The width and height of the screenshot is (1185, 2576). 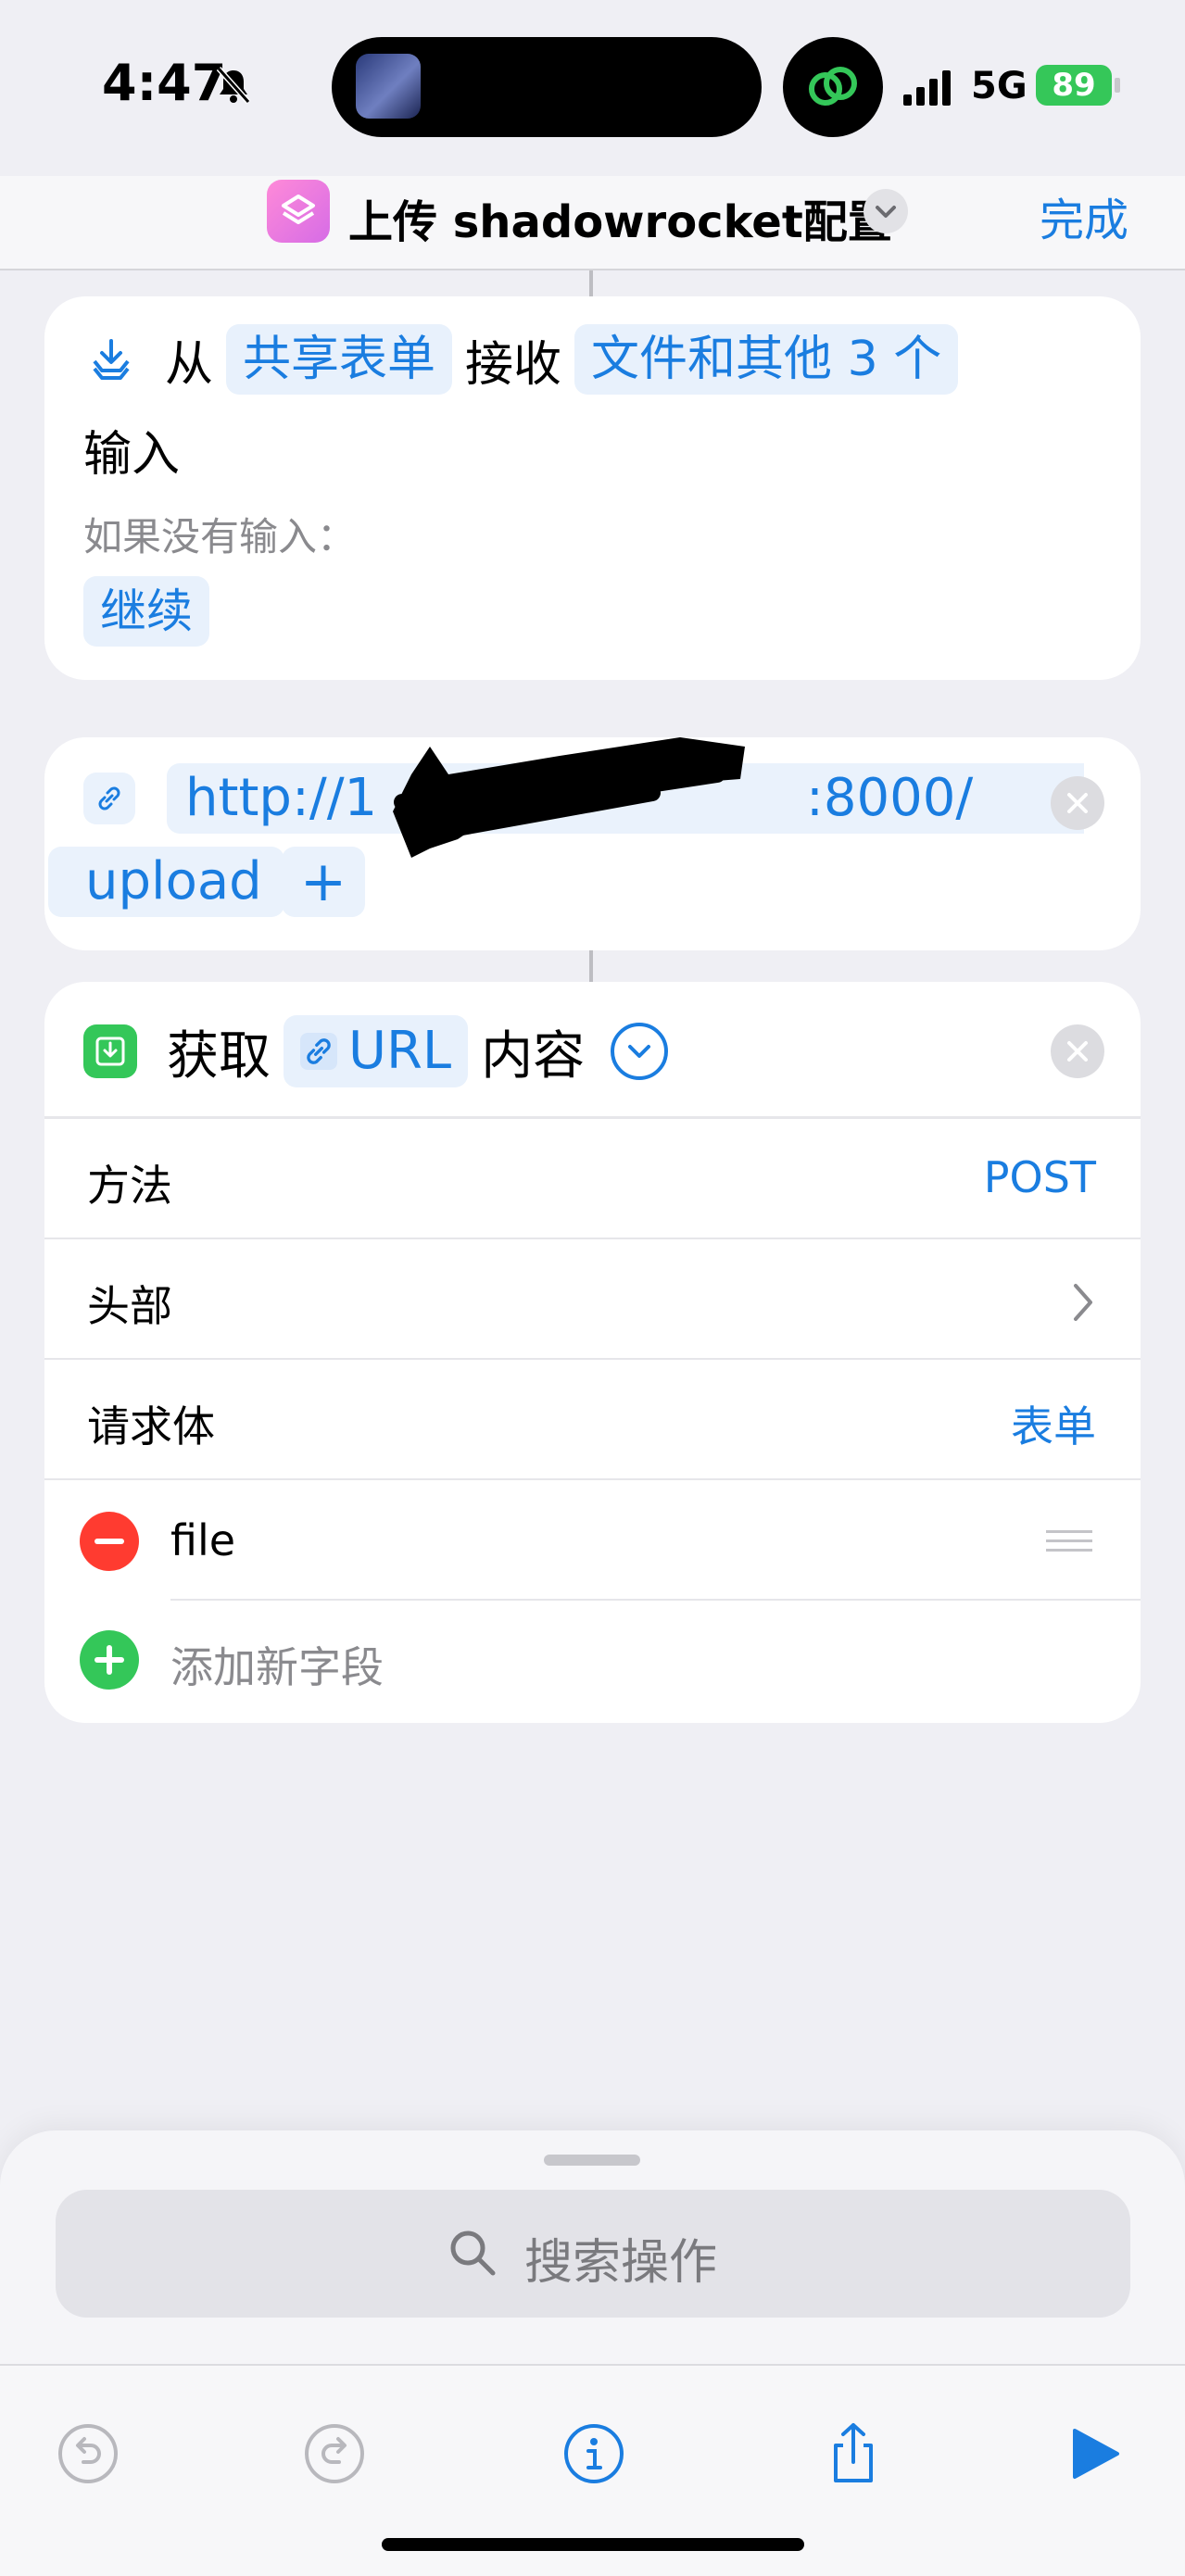 I want to click on status-bar: 4:47 5G 89, so click(x=592, y=88).